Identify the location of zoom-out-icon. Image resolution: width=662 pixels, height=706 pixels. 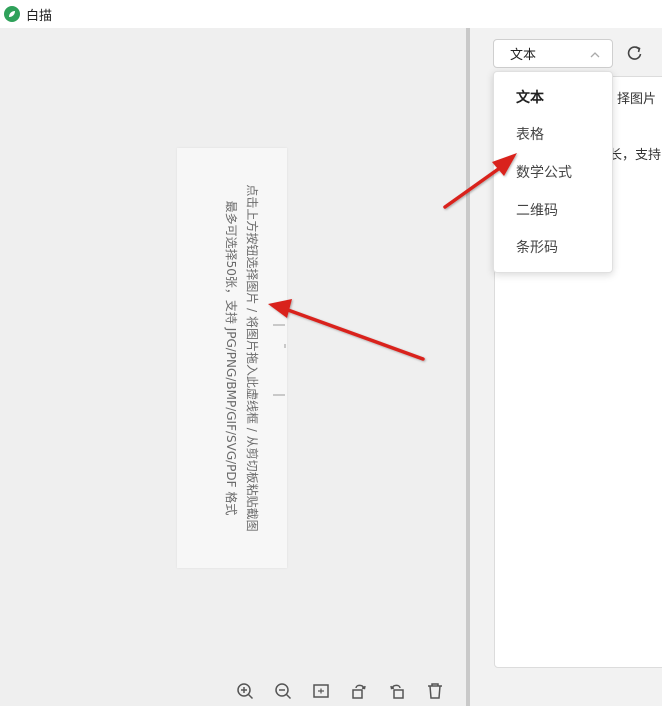
(283, 691).